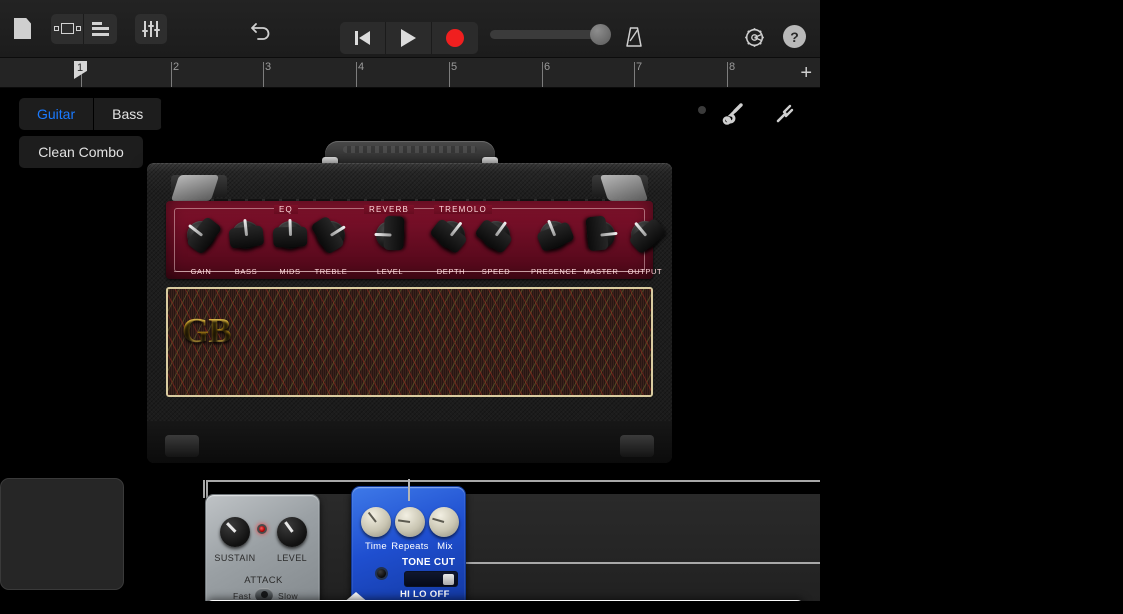 The width and height of the screenshot is (1123, 614). I want to click on document-icon, so click(22, 28).